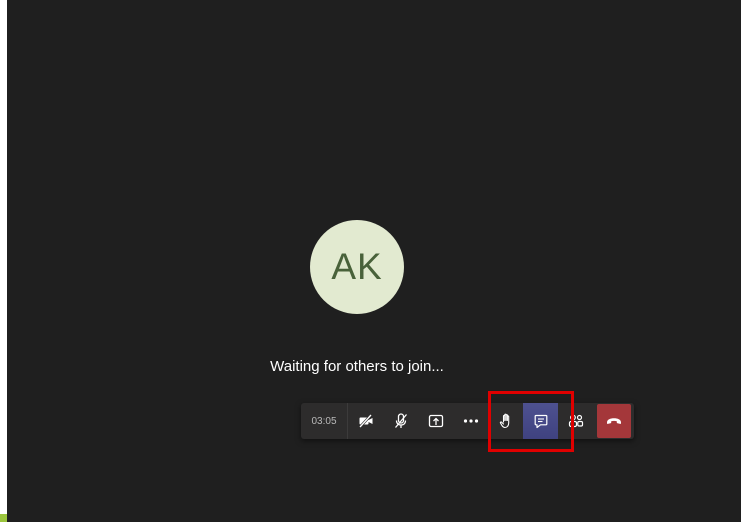 Image resolution: width=741 pixels, height=522 pixels. I want to click on mic-off-icon, so click(400, 420).